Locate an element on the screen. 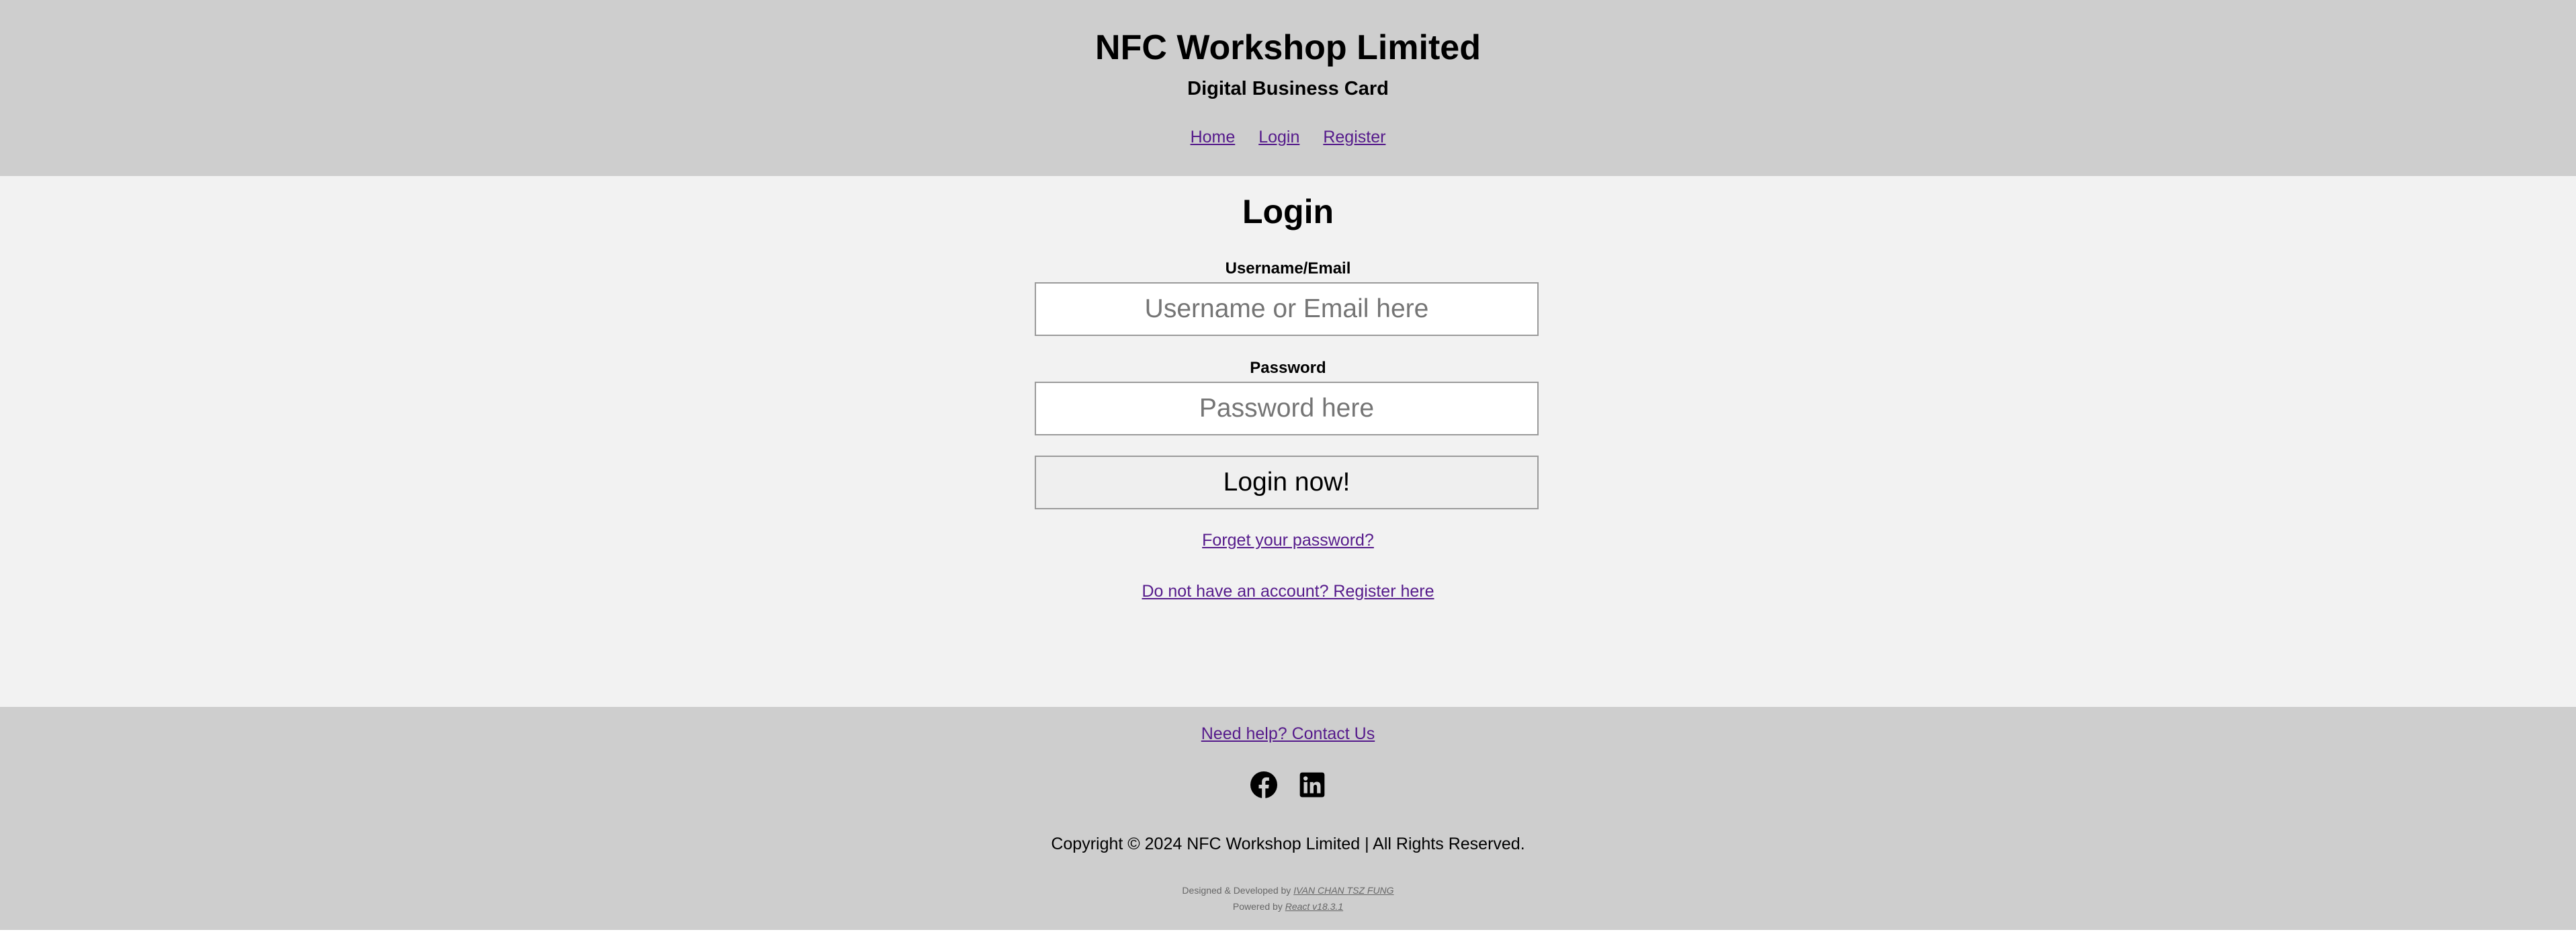  username-label: Username/Email is located at coordinates (1288, 268).